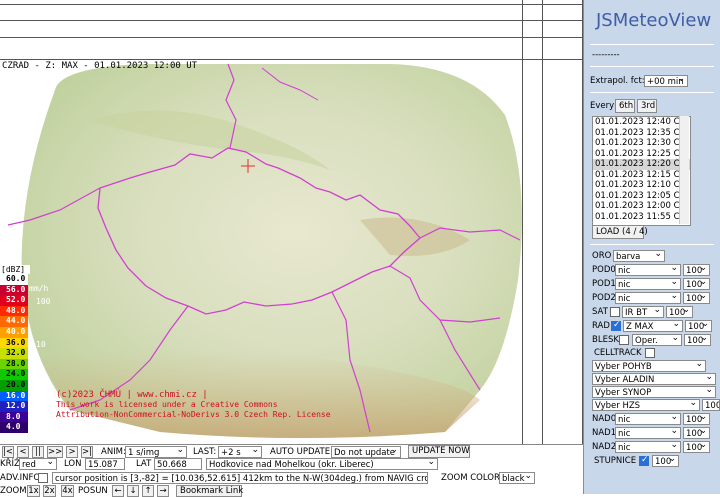 The image size is (720, 497). I want to click on nad0-select: nic, so click(648, 419).